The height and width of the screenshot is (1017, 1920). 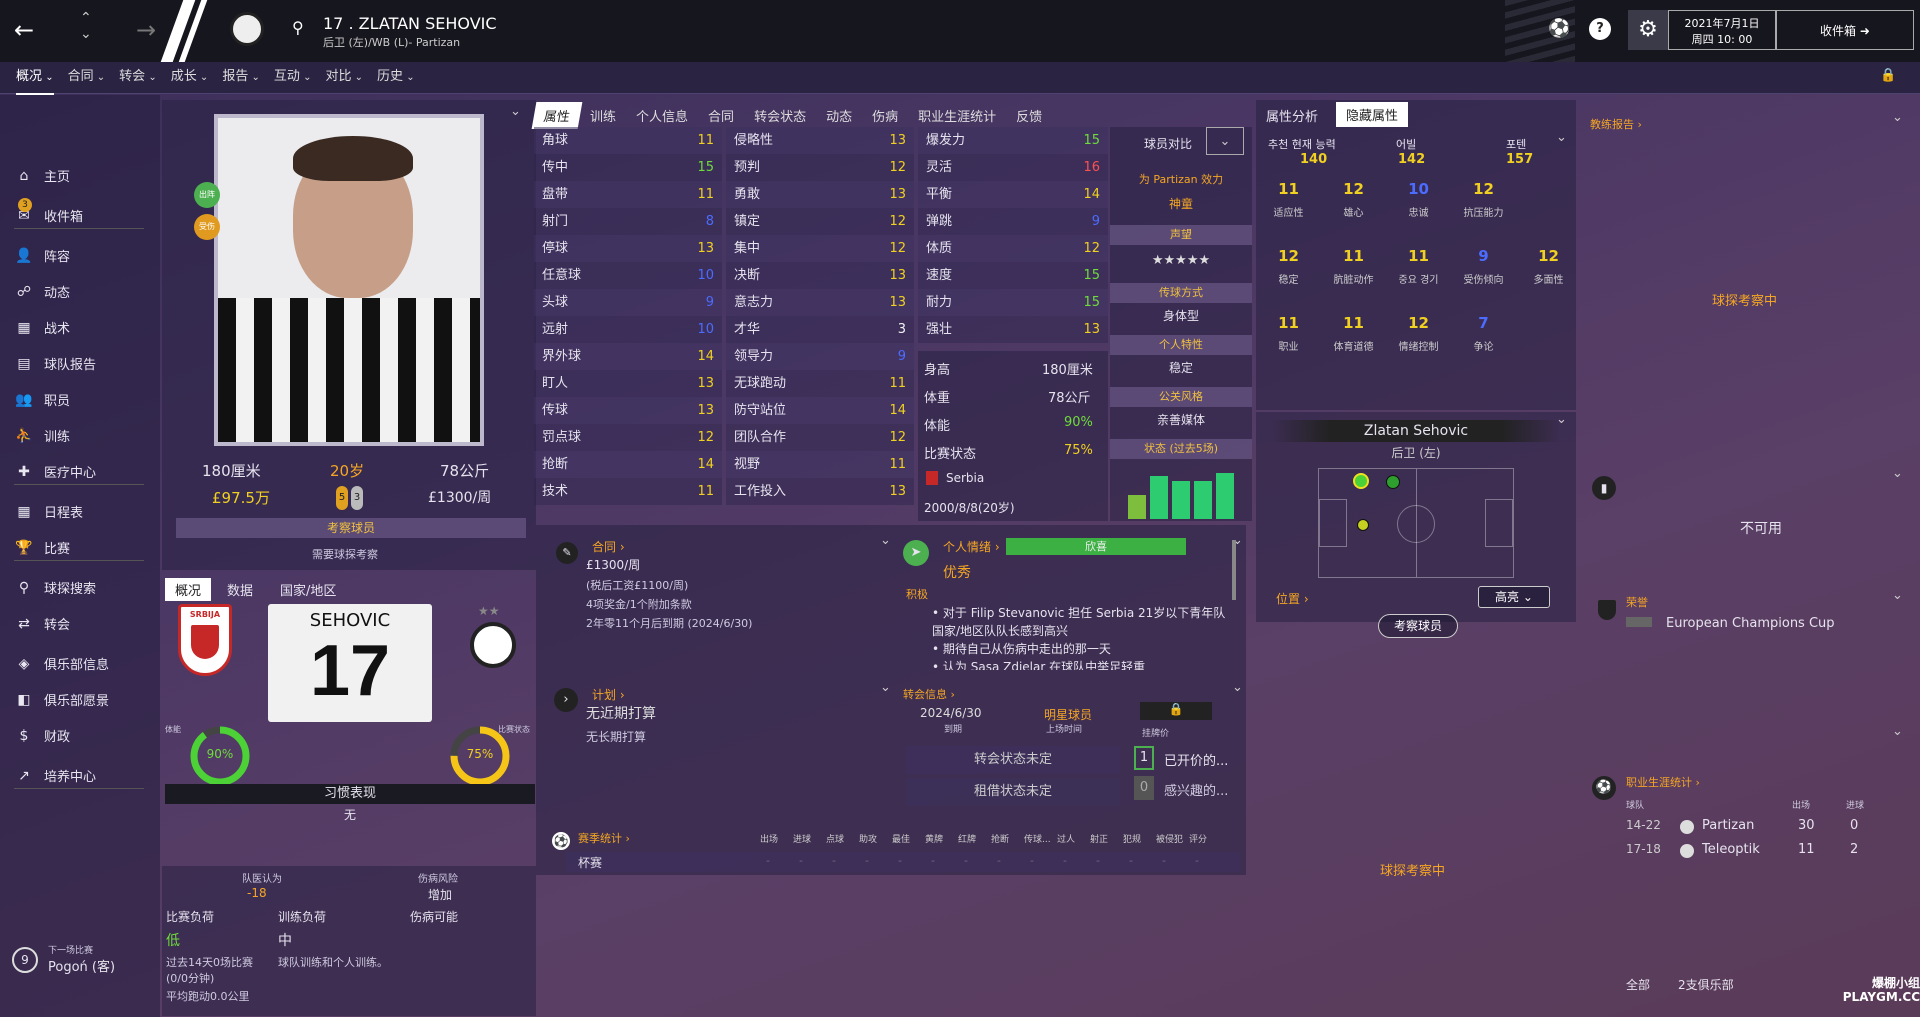 I want to click on attribute-tab: 动态, so click(x=839, y=115).